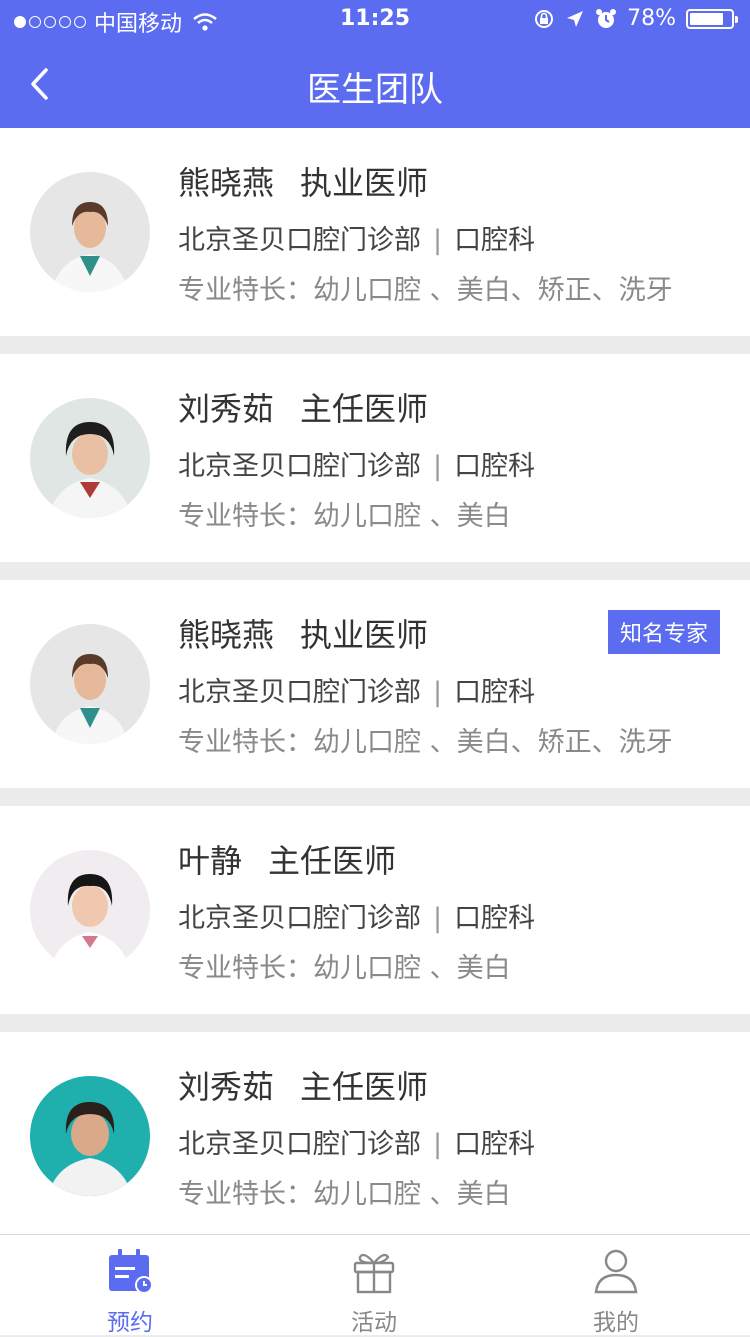 The image size is (750, 1337). What do you see at coordinates (651, 18) in the screenshot?
I see `battery-percent: 78%` at bounding box center [651, 18].